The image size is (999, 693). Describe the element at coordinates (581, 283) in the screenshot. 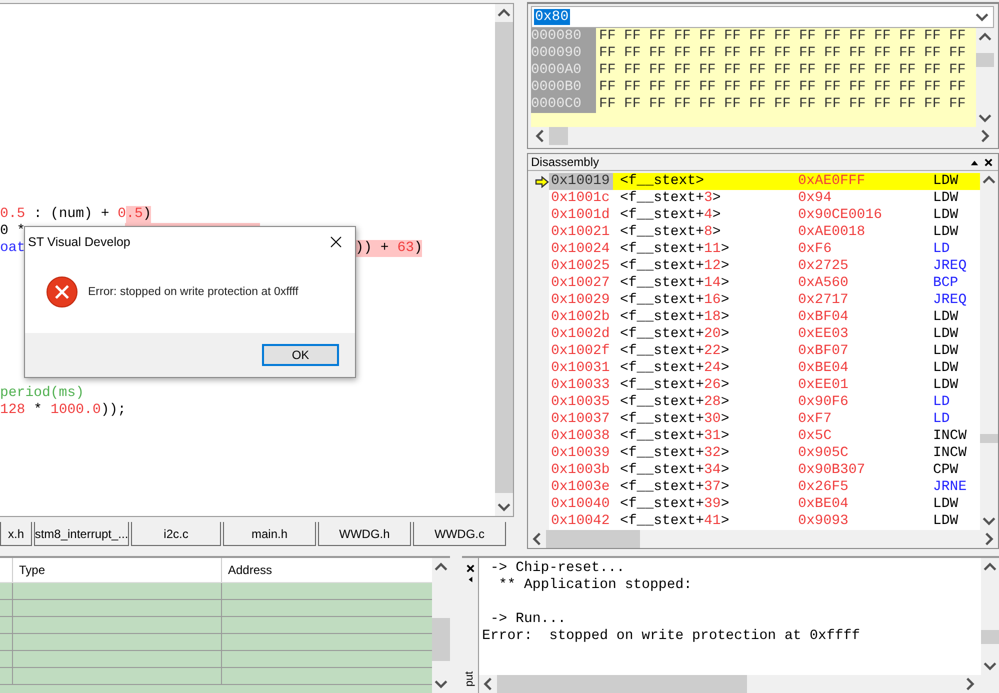

I see `address-cell: 0x10027` at that location.